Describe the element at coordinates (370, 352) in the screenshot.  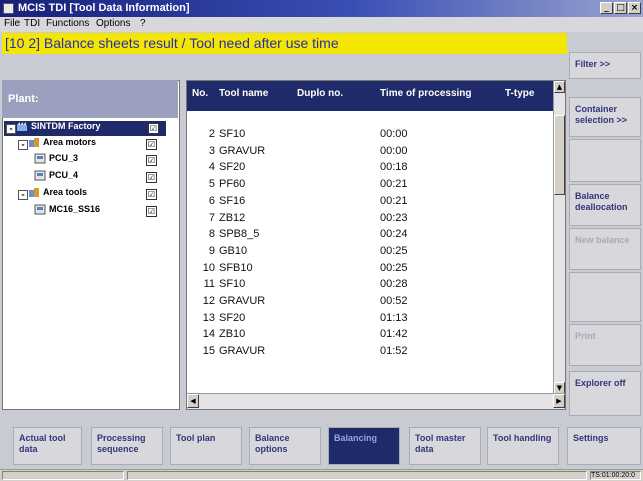
I see `table-row: 15 GRAVUR 01:52` at that location.